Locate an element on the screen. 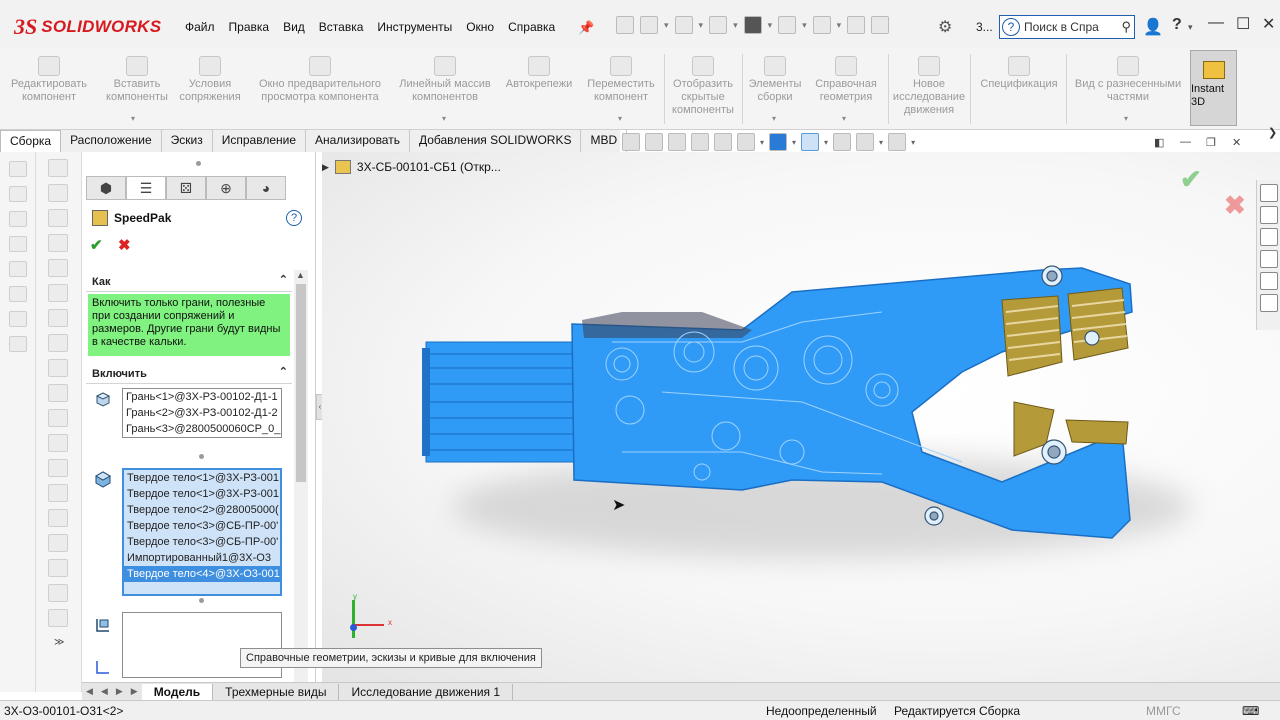 Image resolution: width=1280 pixels, height=720 pixels. collapse-icon: ⌃ is located at coordinates (283, 371).